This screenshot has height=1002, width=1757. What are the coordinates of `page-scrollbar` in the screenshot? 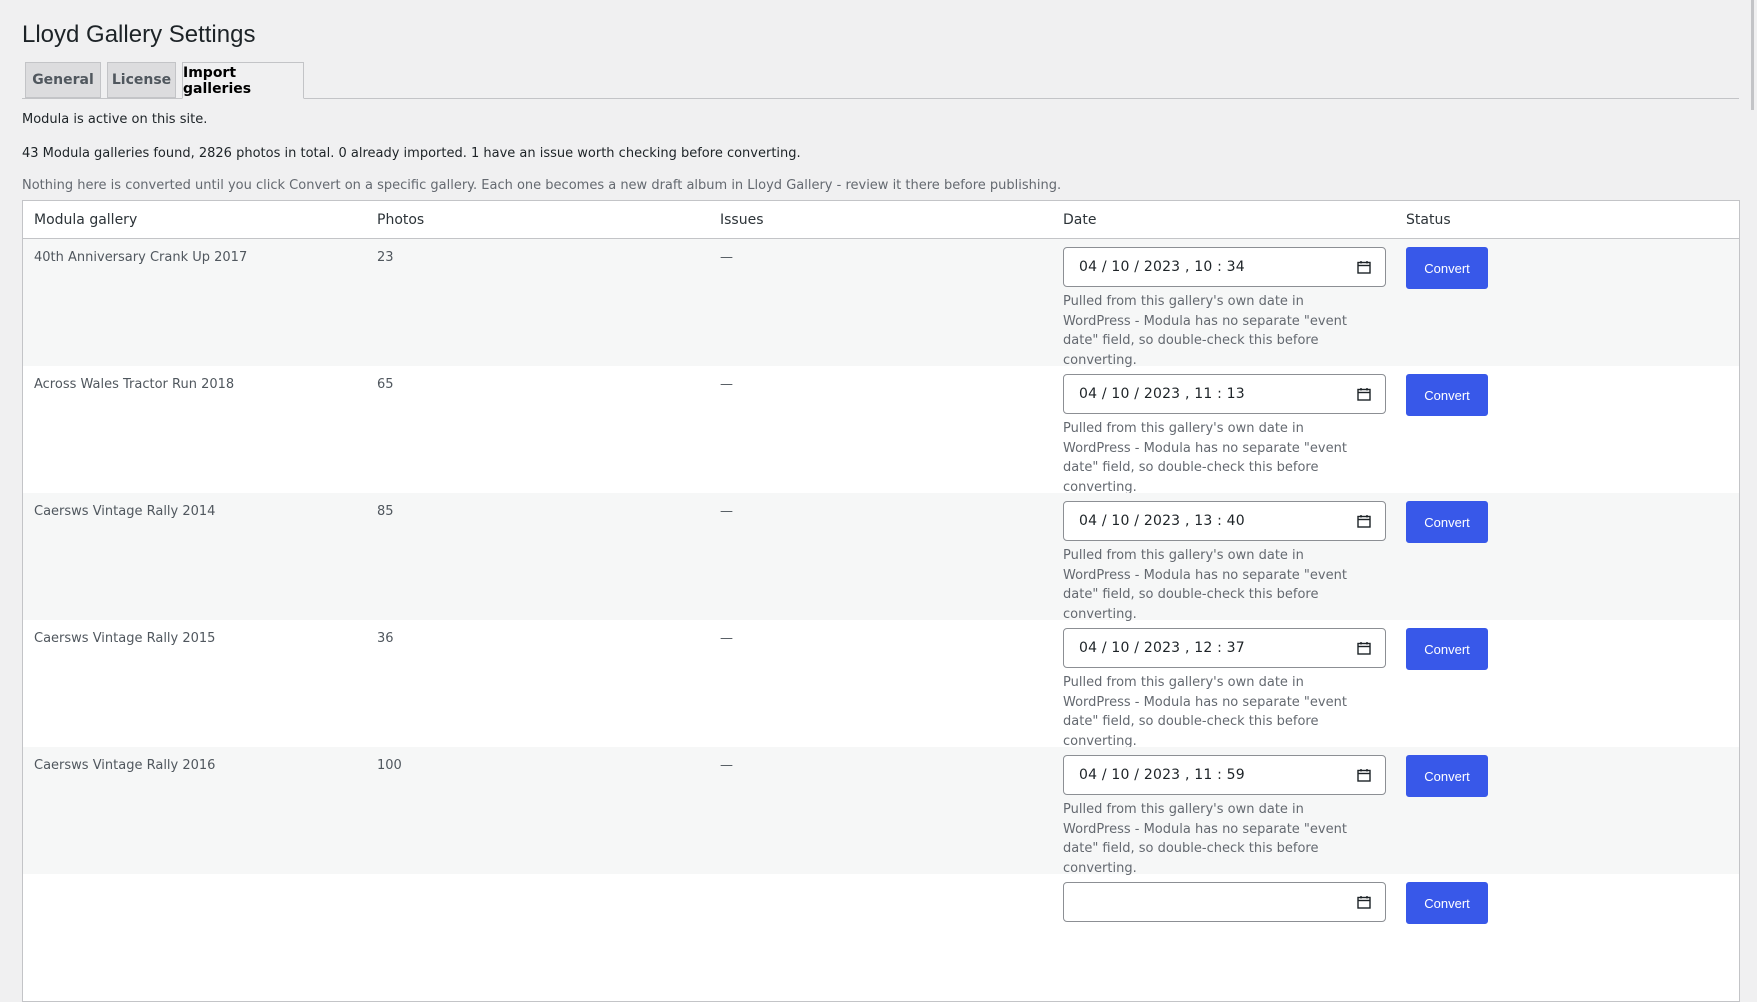 It's located at (1750, 443).